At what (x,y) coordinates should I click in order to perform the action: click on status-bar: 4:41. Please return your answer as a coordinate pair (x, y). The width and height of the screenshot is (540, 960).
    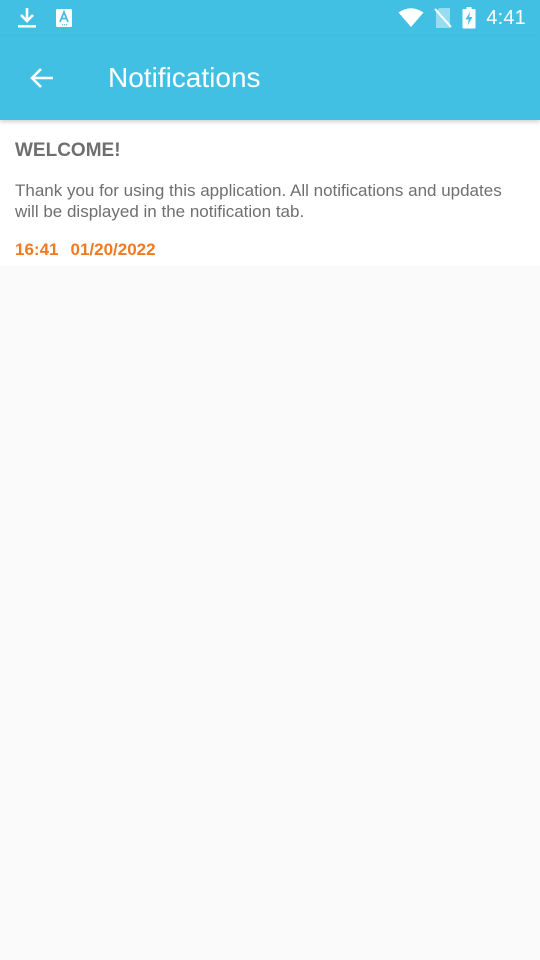
    Looking at the image, I should click on (270, 18).